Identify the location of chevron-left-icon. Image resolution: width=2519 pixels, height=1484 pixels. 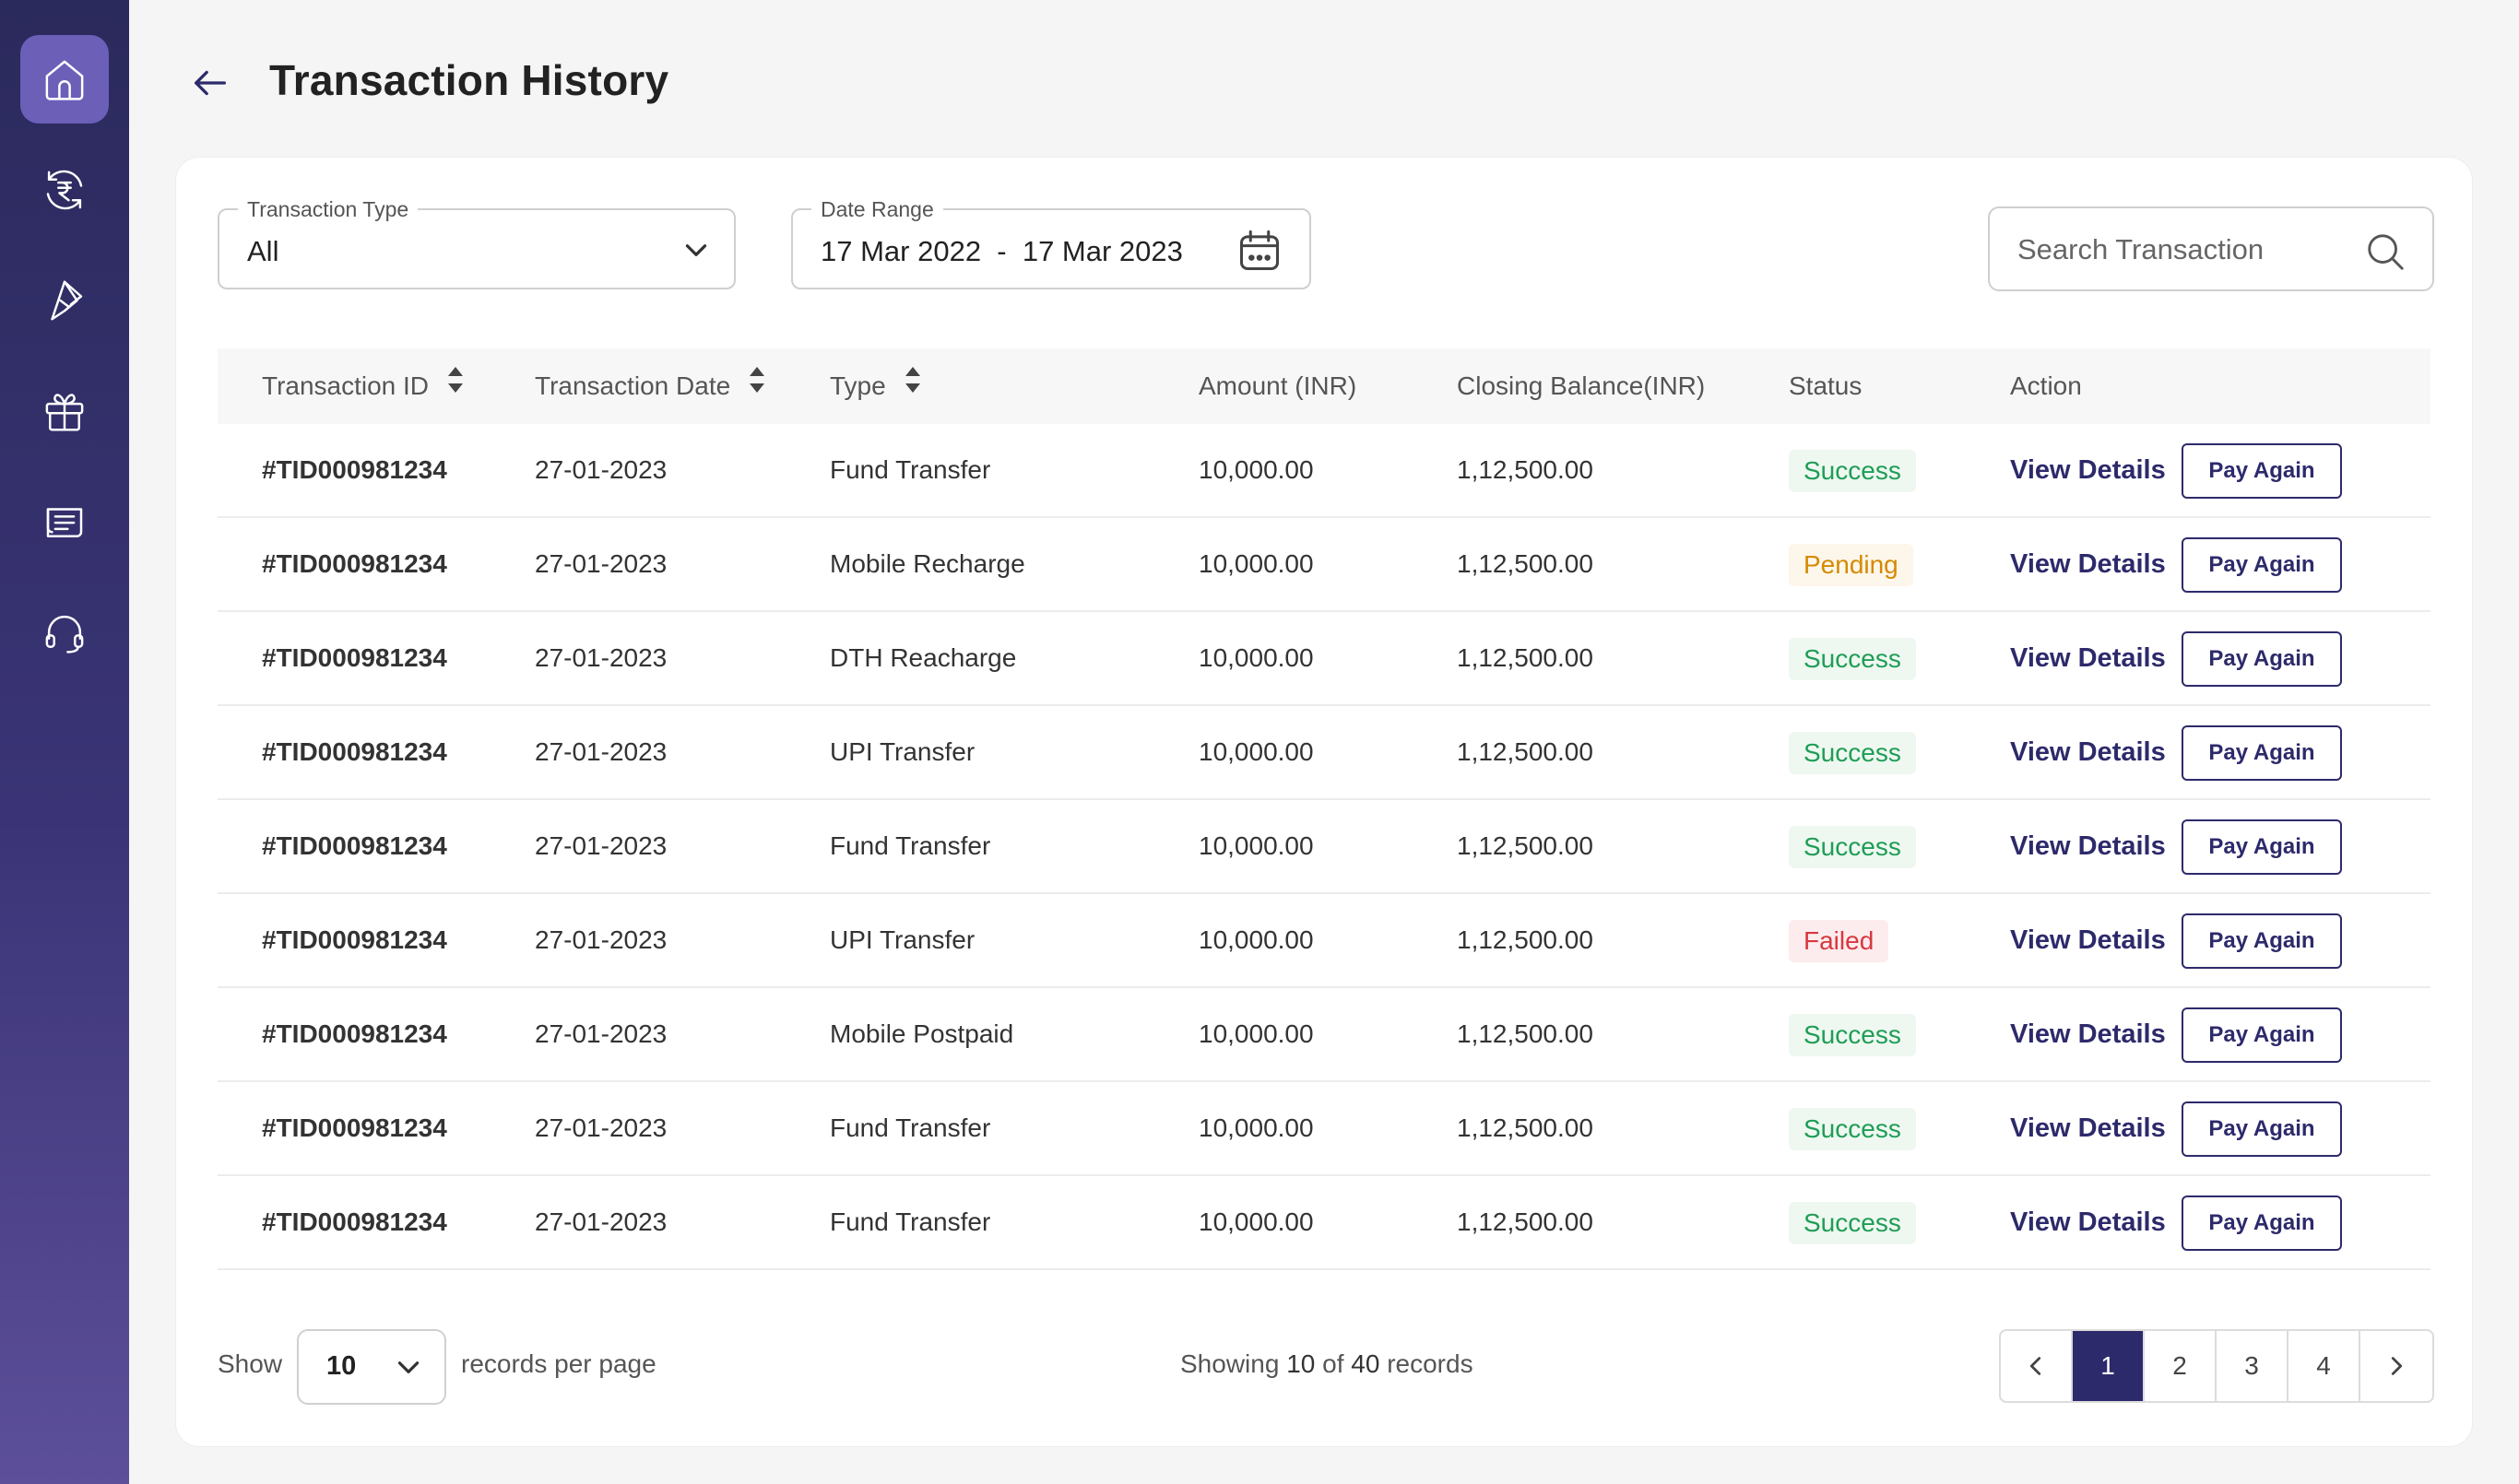
(2035, 1366).